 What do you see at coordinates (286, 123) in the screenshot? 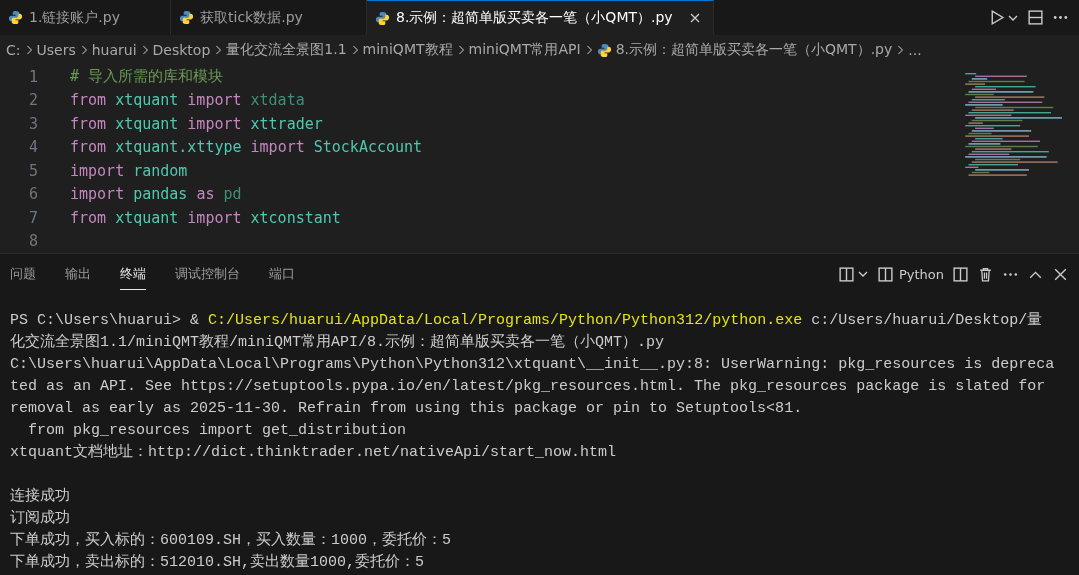
I see `code-token: xttrader` at bounding box center [286, 123].